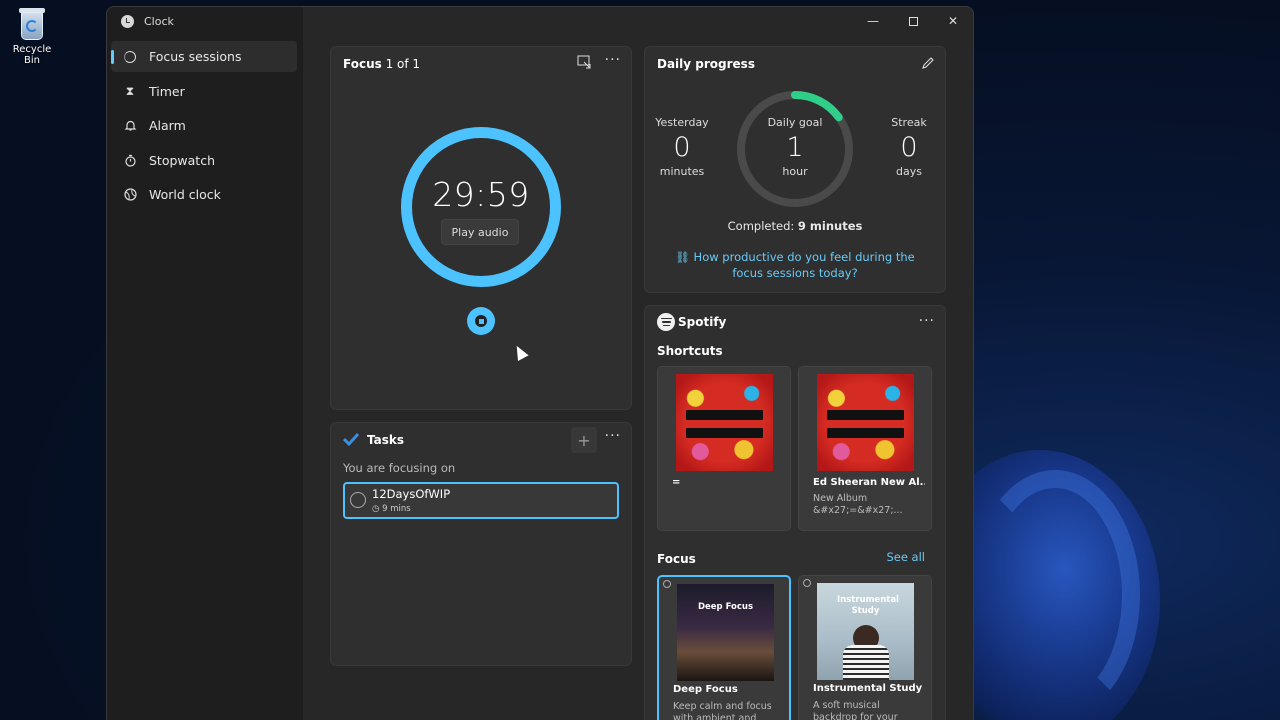  I want to click on daily-goal-stat: Daily goal 1 hour, so click(795, 147).